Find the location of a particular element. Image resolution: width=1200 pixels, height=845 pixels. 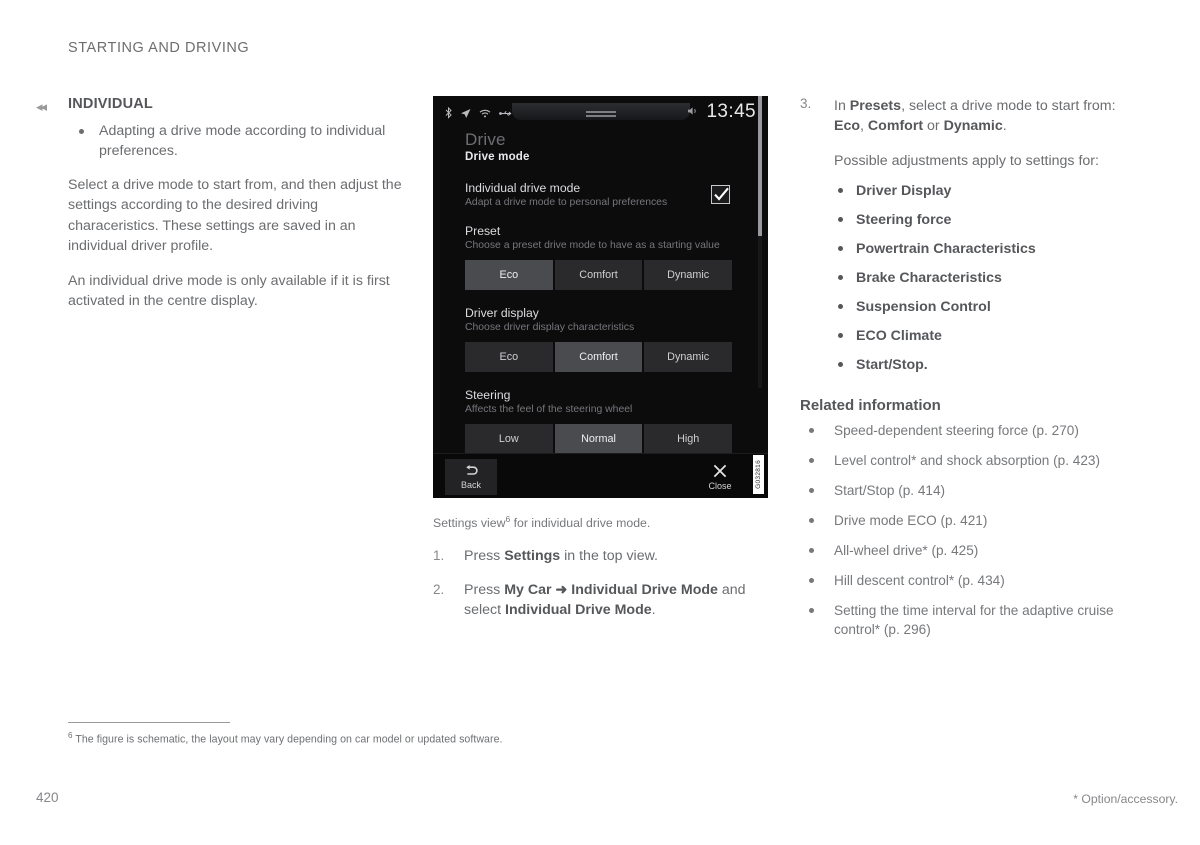

setting-title: Preset is located at coordinates (483, 231).